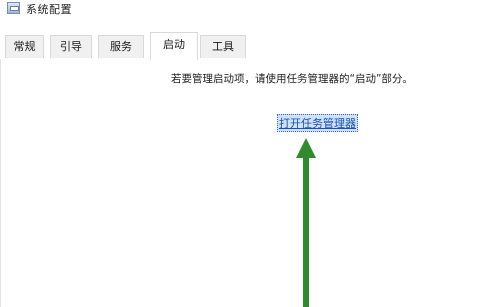 This screenshot has width=500, height=307. What do you see at coordinates (174, 46) in the screenshot?
I see `tab-startup: 启动` at bounding box center [174, 46].